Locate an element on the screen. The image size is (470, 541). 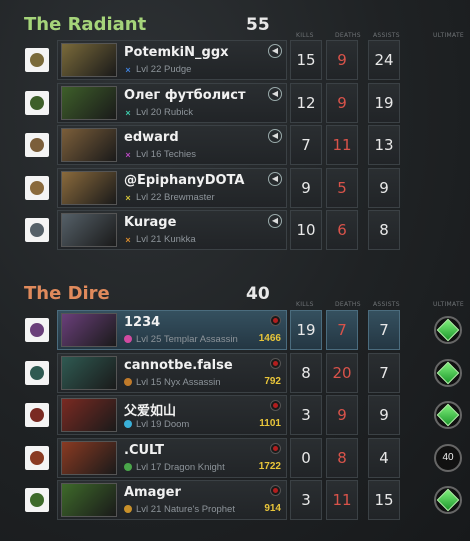
player-row: .CULT Lvl 17 Dragon Knight 1722 0 8 4 40 is located at coordinates (235, 458).